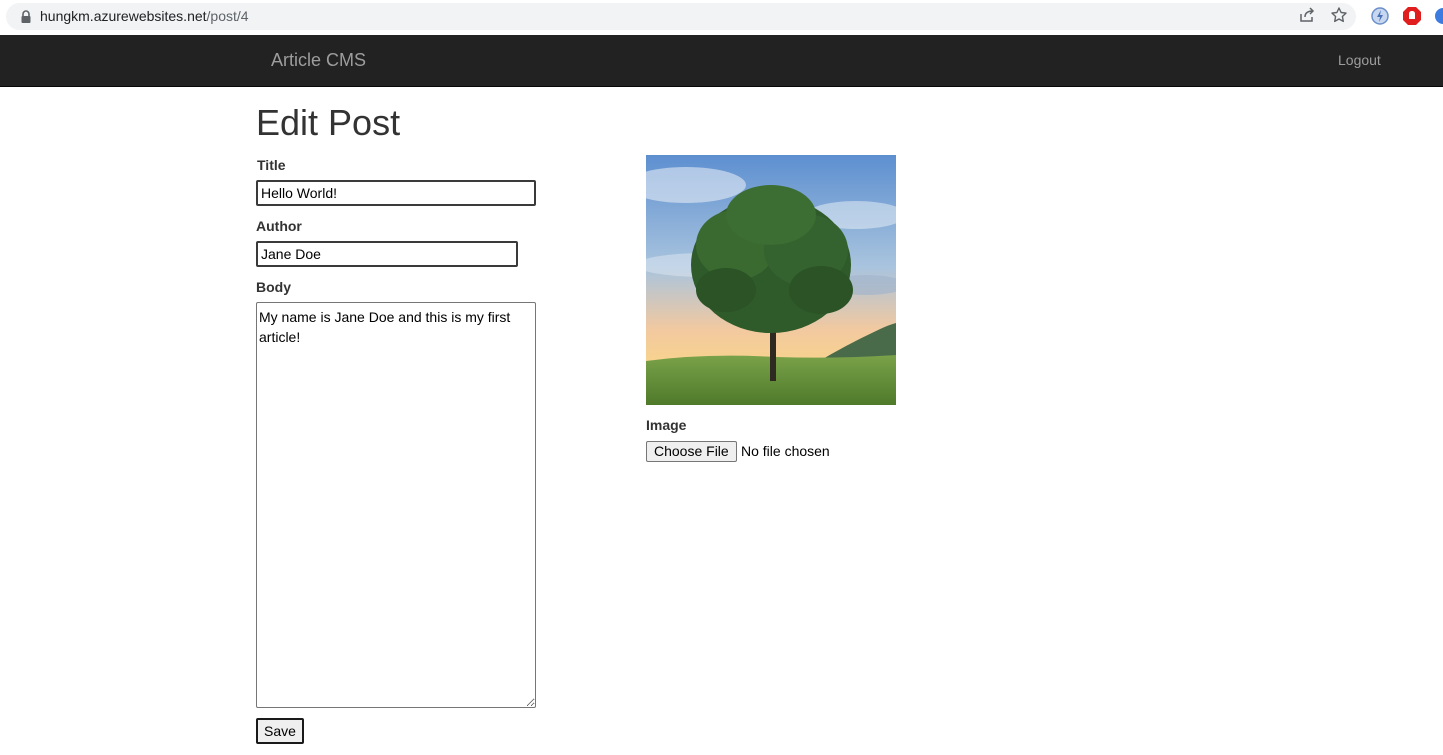  What do you see at coordinates (318, 60) in the screenshot?
I see `brand-link: Article CMS` at bounding box center [318, 60].